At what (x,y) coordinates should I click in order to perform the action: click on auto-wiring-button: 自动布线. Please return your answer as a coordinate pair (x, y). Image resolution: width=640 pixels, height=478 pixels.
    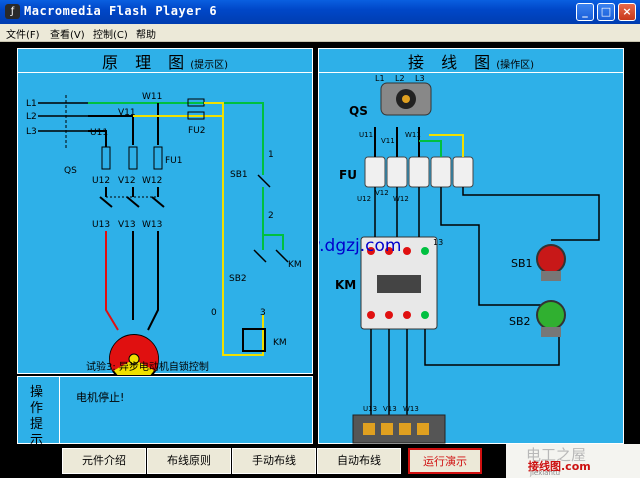
    Looking at the image, I should click on (359, 461).